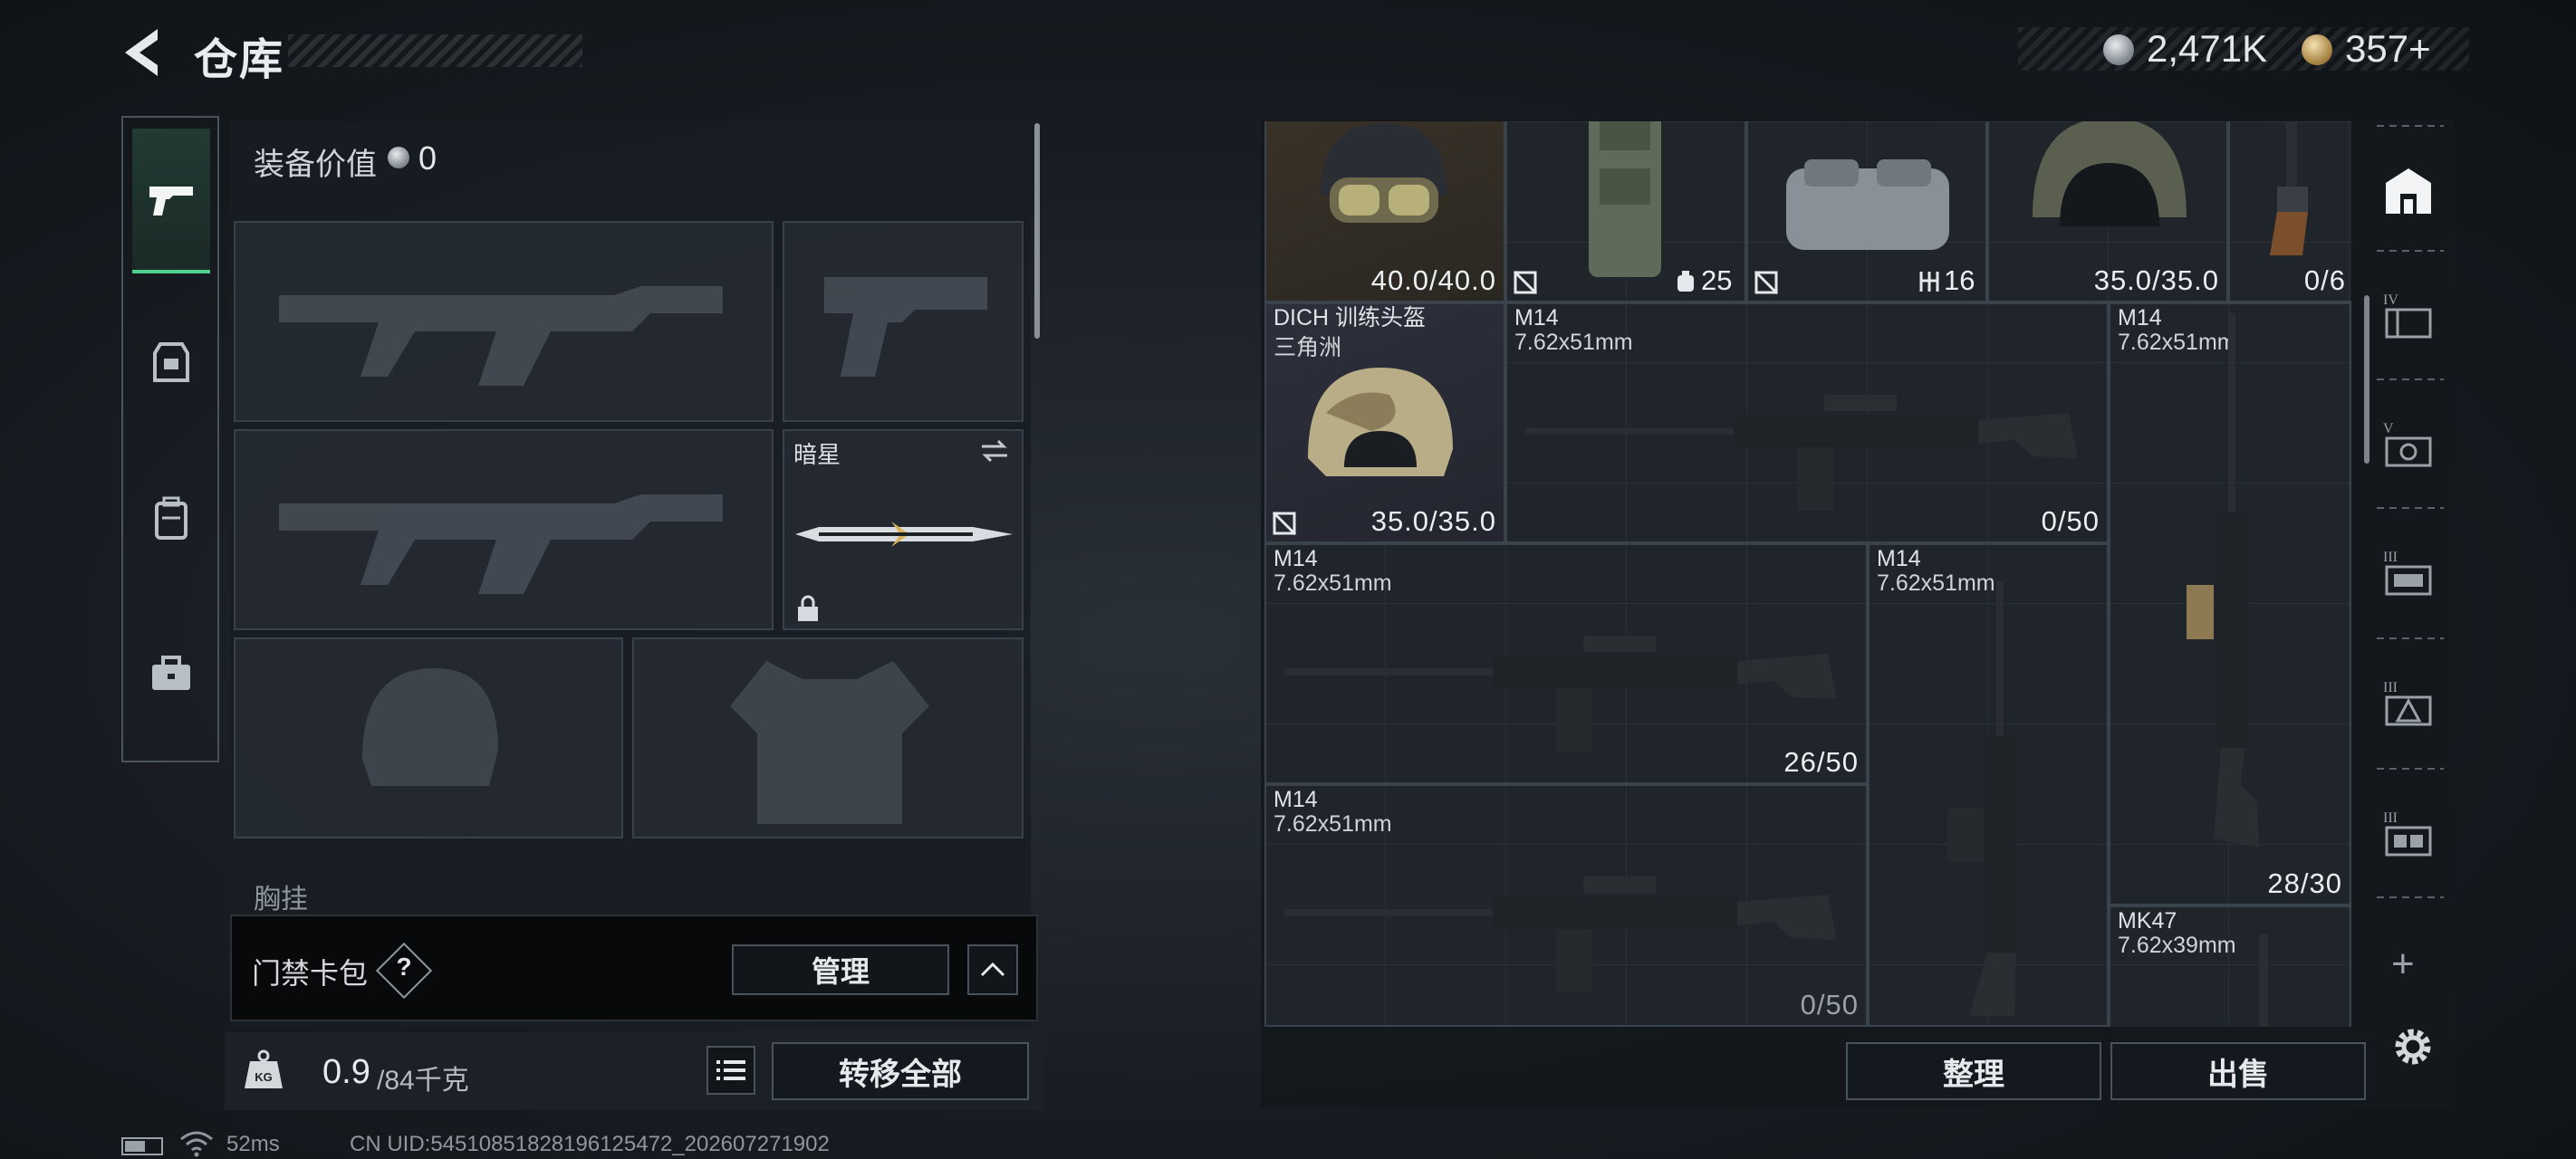 This screenshot has height=1159, width=2576. What do you see at coordinates (310, 974) in the screenshot?
I see `access-card-label: 门禁卡包` at bounding box center [310, 974].